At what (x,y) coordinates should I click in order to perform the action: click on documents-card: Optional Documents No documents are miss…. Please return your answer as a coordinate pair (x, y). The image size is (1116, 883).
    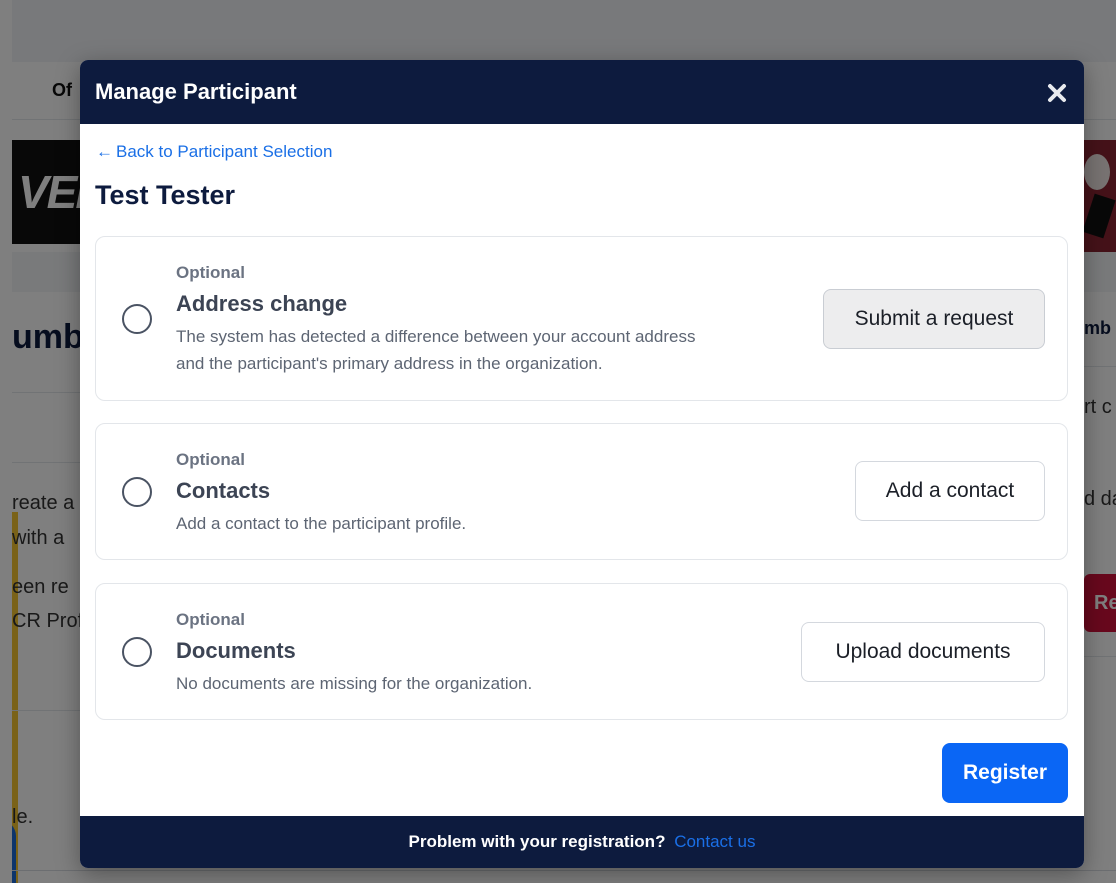
    Looking at the image, I should click on (581, 651).